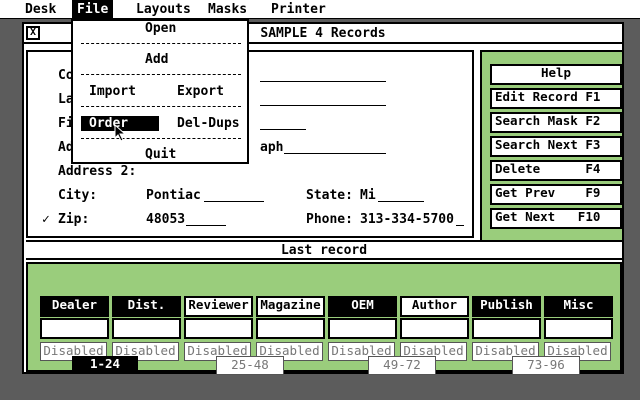 This screenshot has width=640, height=400. What do you see at coordinates (234, 201) in the screenshot?
I see `city-underline` at bounding box center [234, 201].